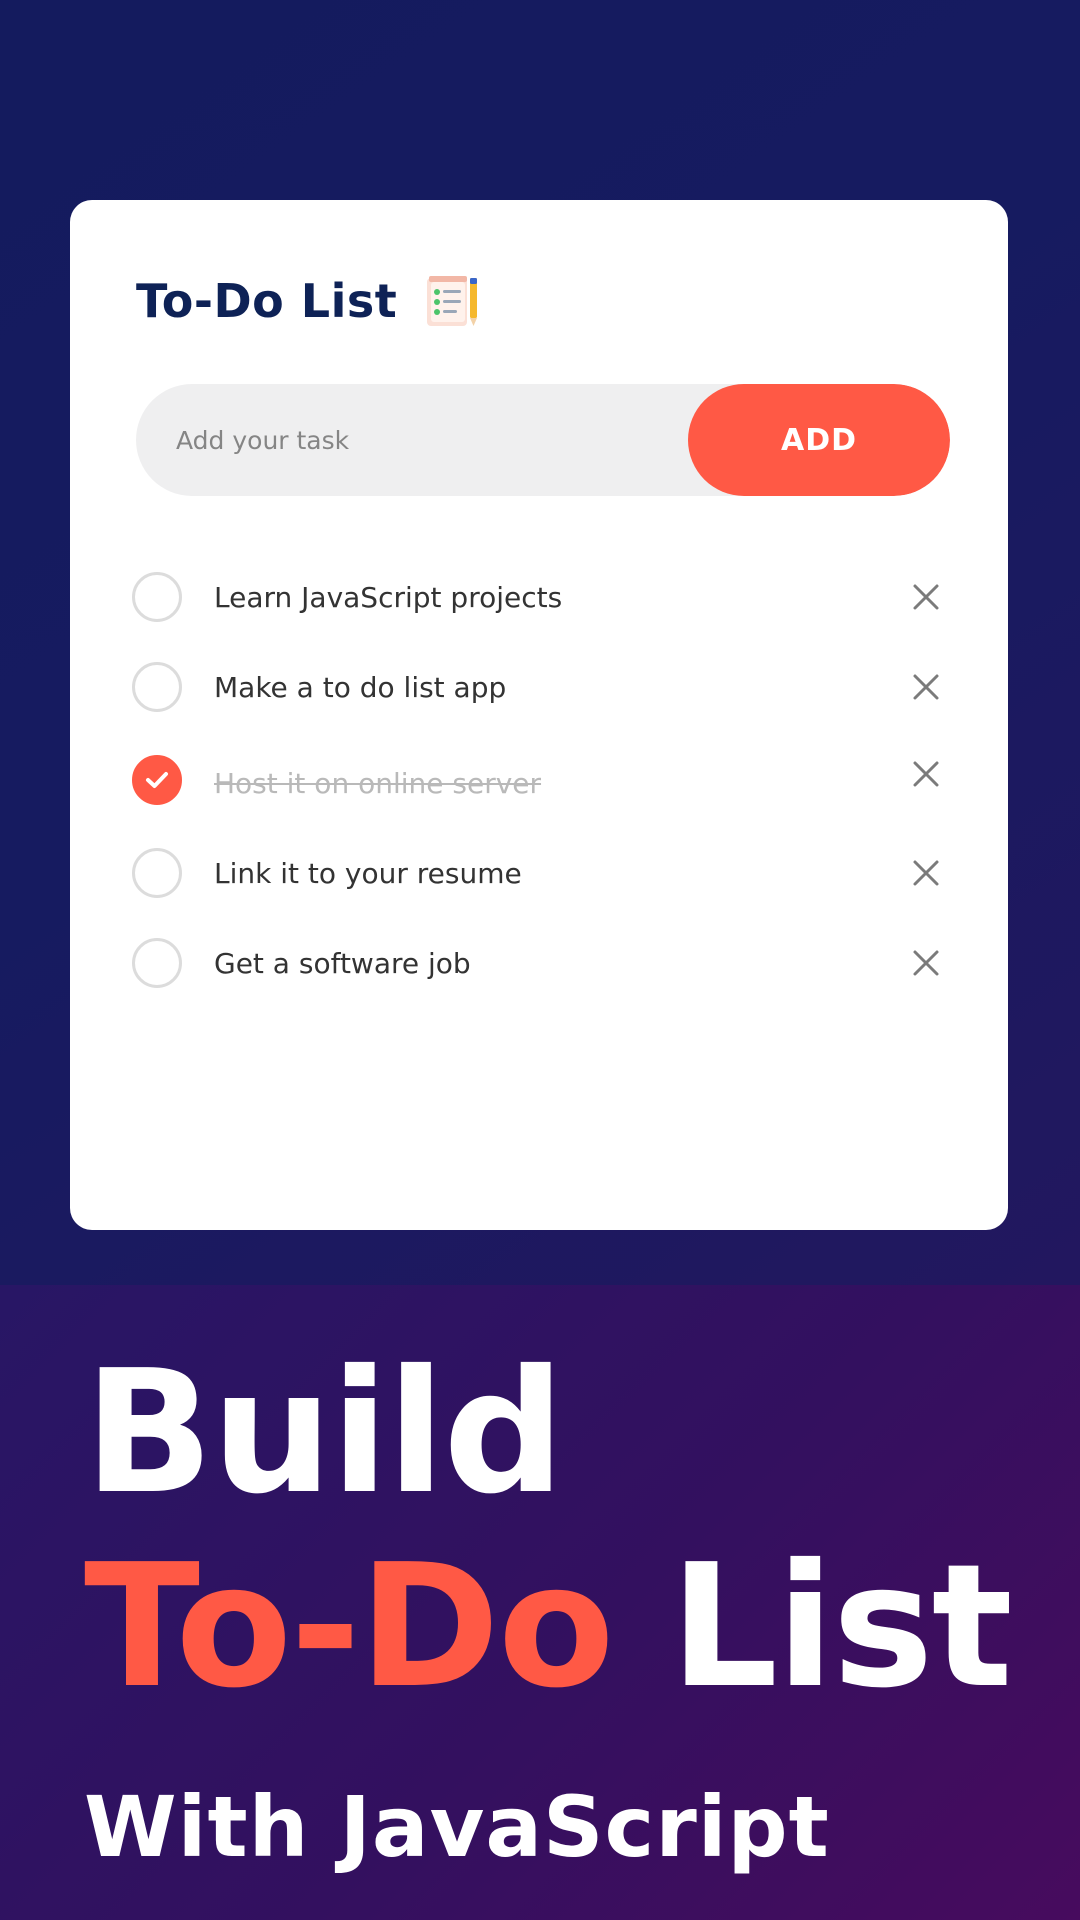 The height and width of the screenshot is (1920, 1080). I want to click on task-text: Link it to your resume, so click(368, 873).